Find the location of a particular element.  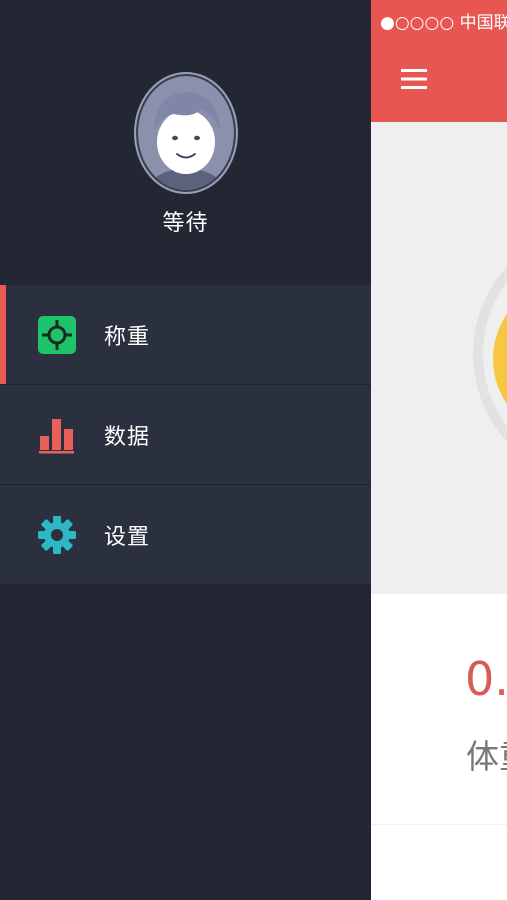

menu-label-settings: 设置 is located at coordinates (127, 537).